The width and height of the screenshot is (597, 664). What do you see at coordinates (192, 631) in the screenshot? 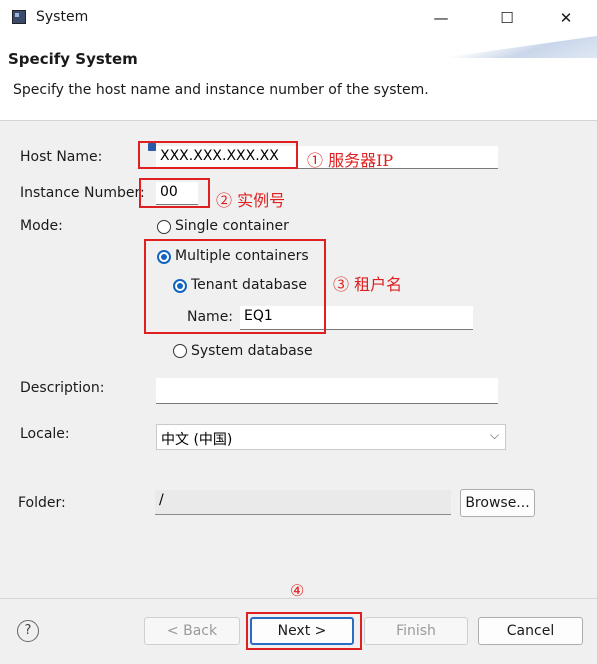
I see `back-button: < Back` at bounding box center [192, 631].